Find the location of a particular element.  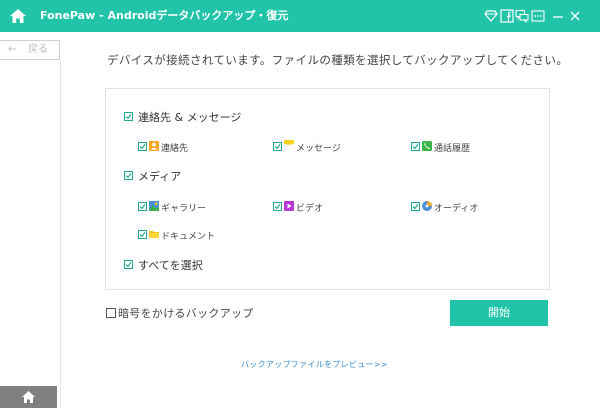

chat-icon is located at coordinates (522, 16).